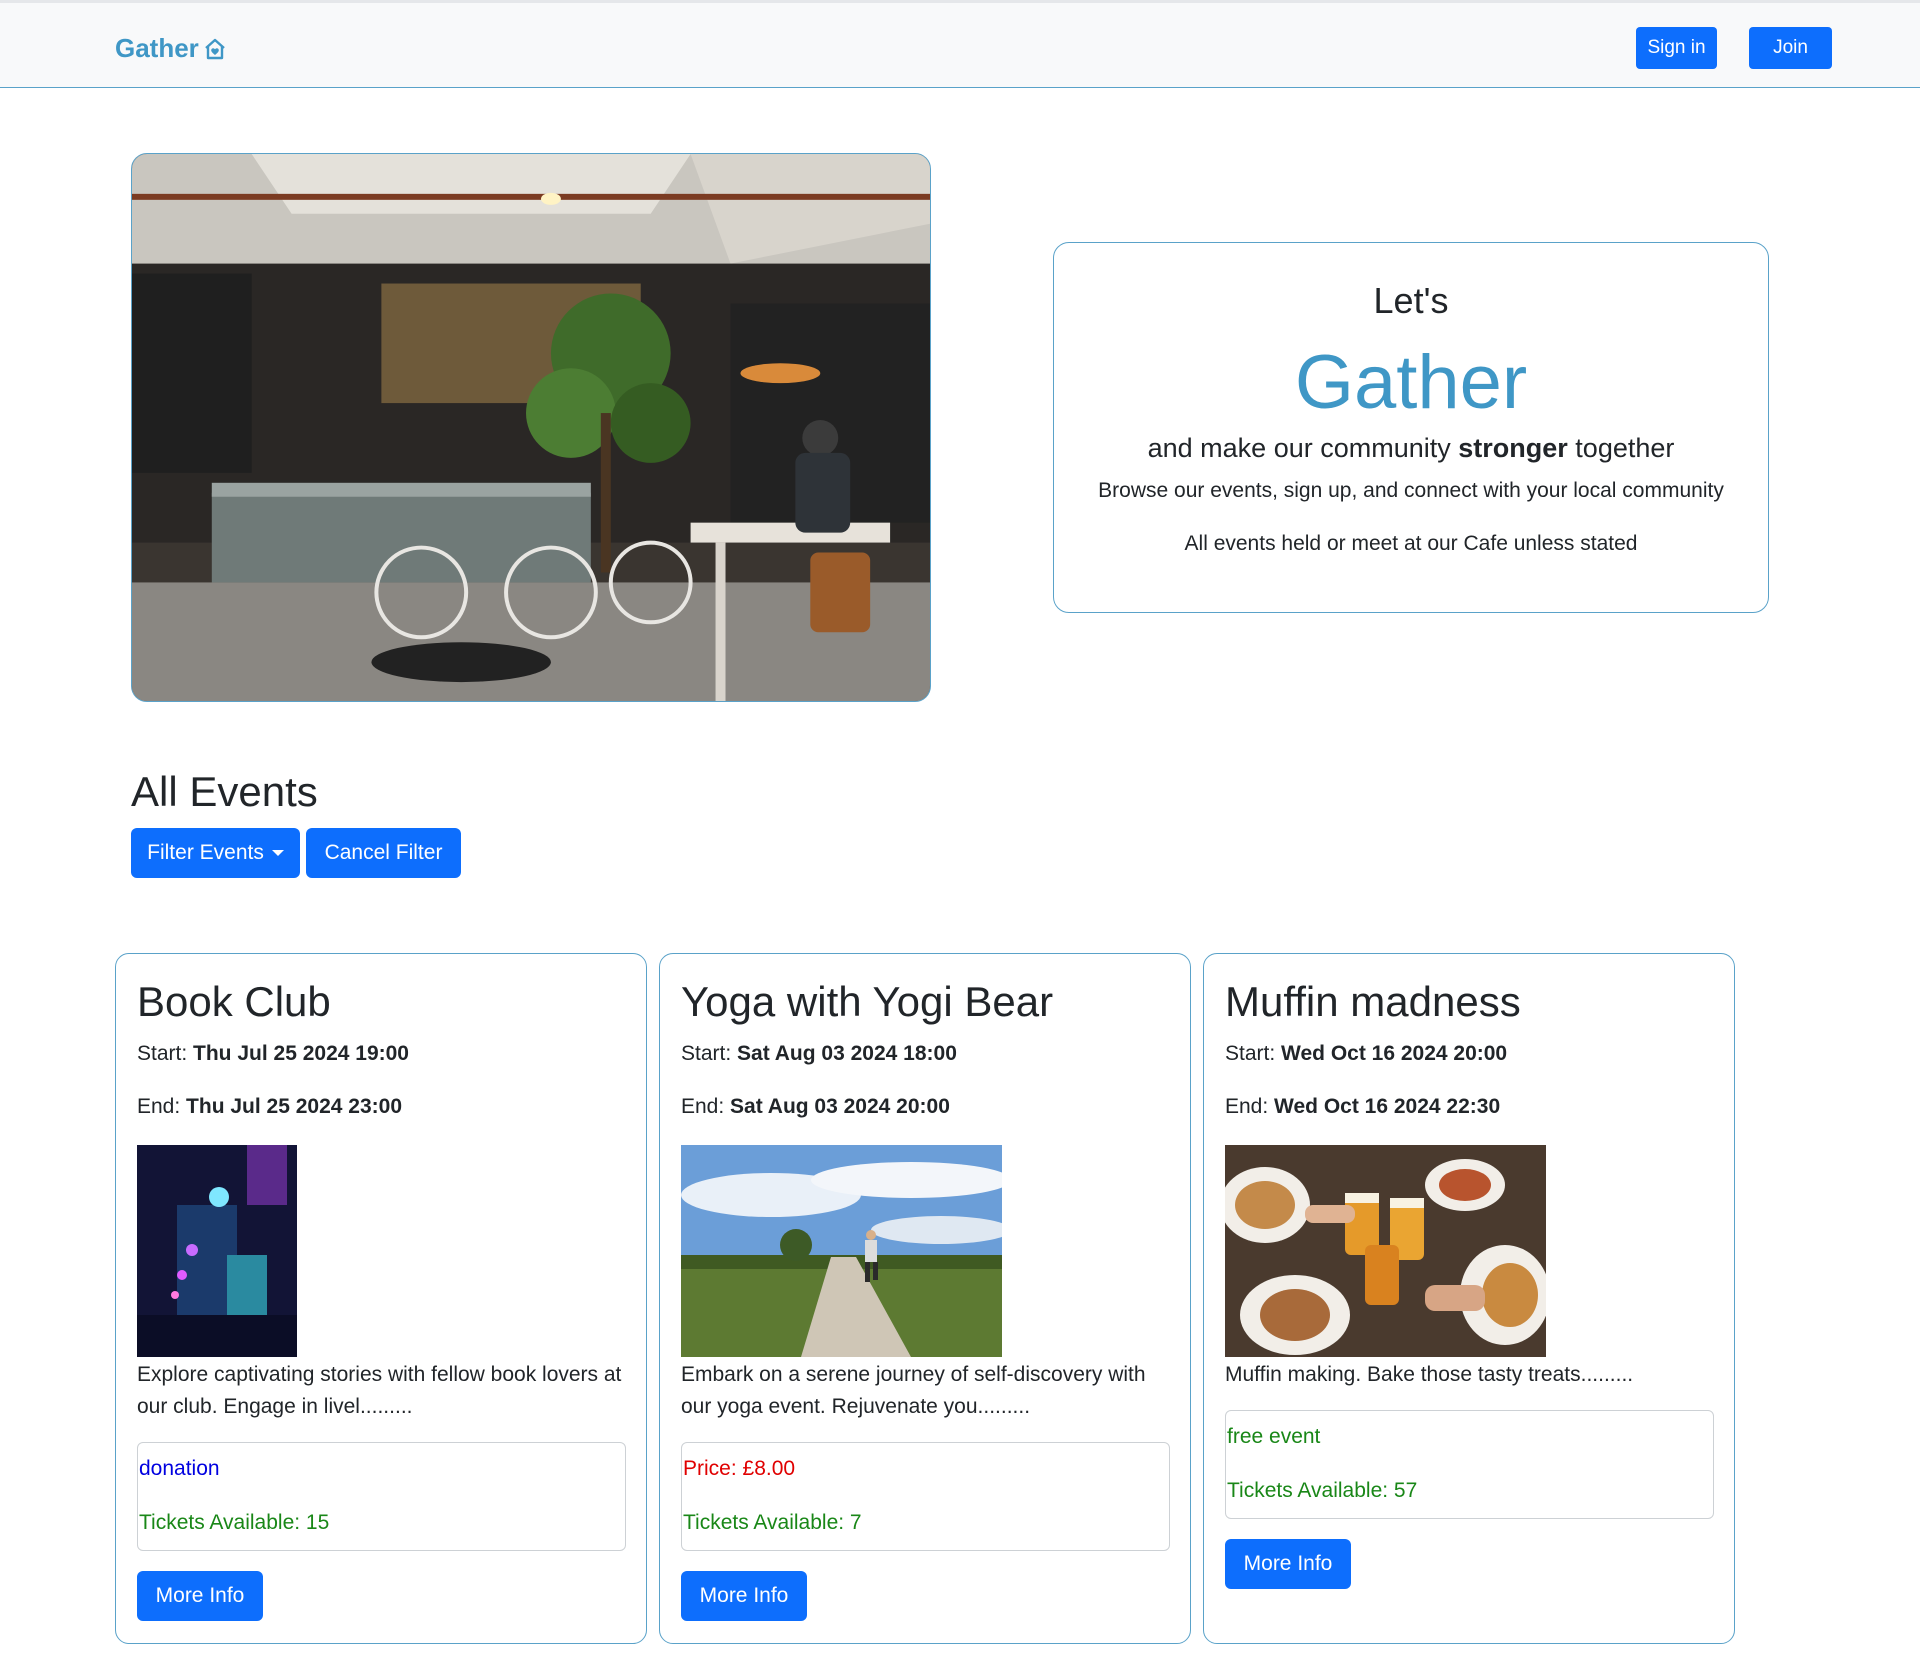 This screenshot has width=1920, height=1664. I want to click on event-end: End: Wed Oct 16 2024 22:30, so click(1362, 1107).